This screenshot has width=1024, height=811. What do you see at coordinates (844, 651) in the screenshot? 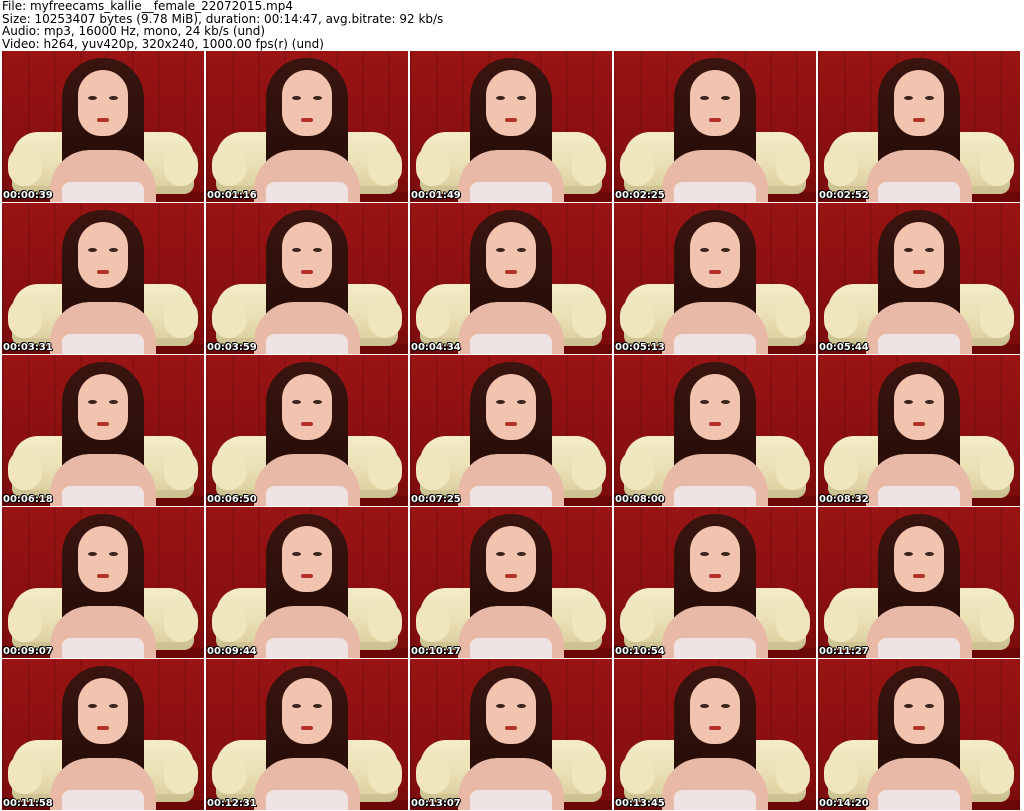
I see `frame-timestamp: 00:11:27` at bounding box center [844, 651].